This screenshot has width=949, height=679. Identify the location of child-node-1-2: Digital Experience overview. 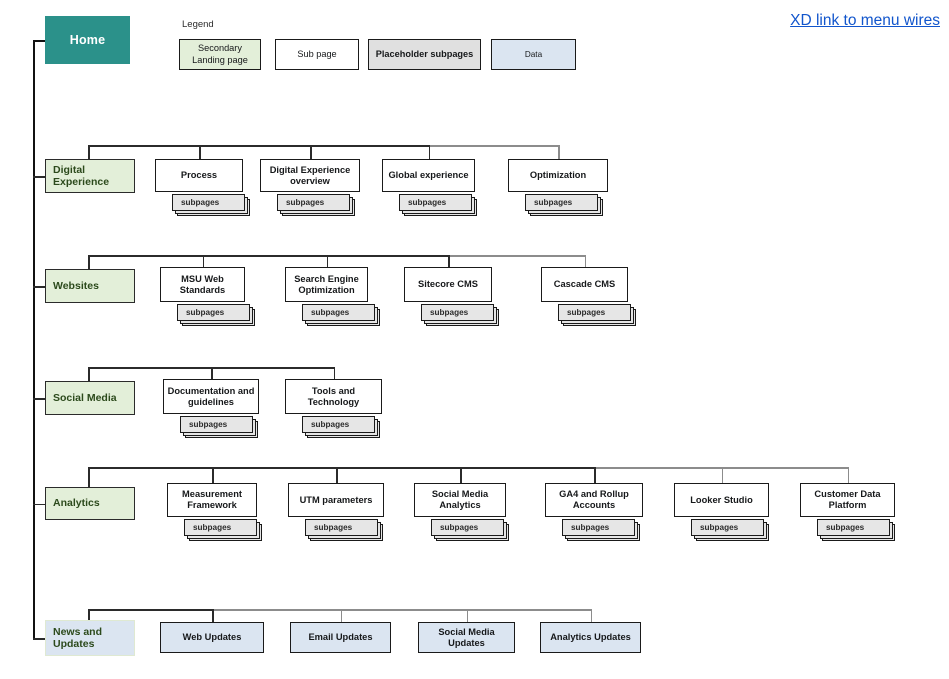
(310, 175).